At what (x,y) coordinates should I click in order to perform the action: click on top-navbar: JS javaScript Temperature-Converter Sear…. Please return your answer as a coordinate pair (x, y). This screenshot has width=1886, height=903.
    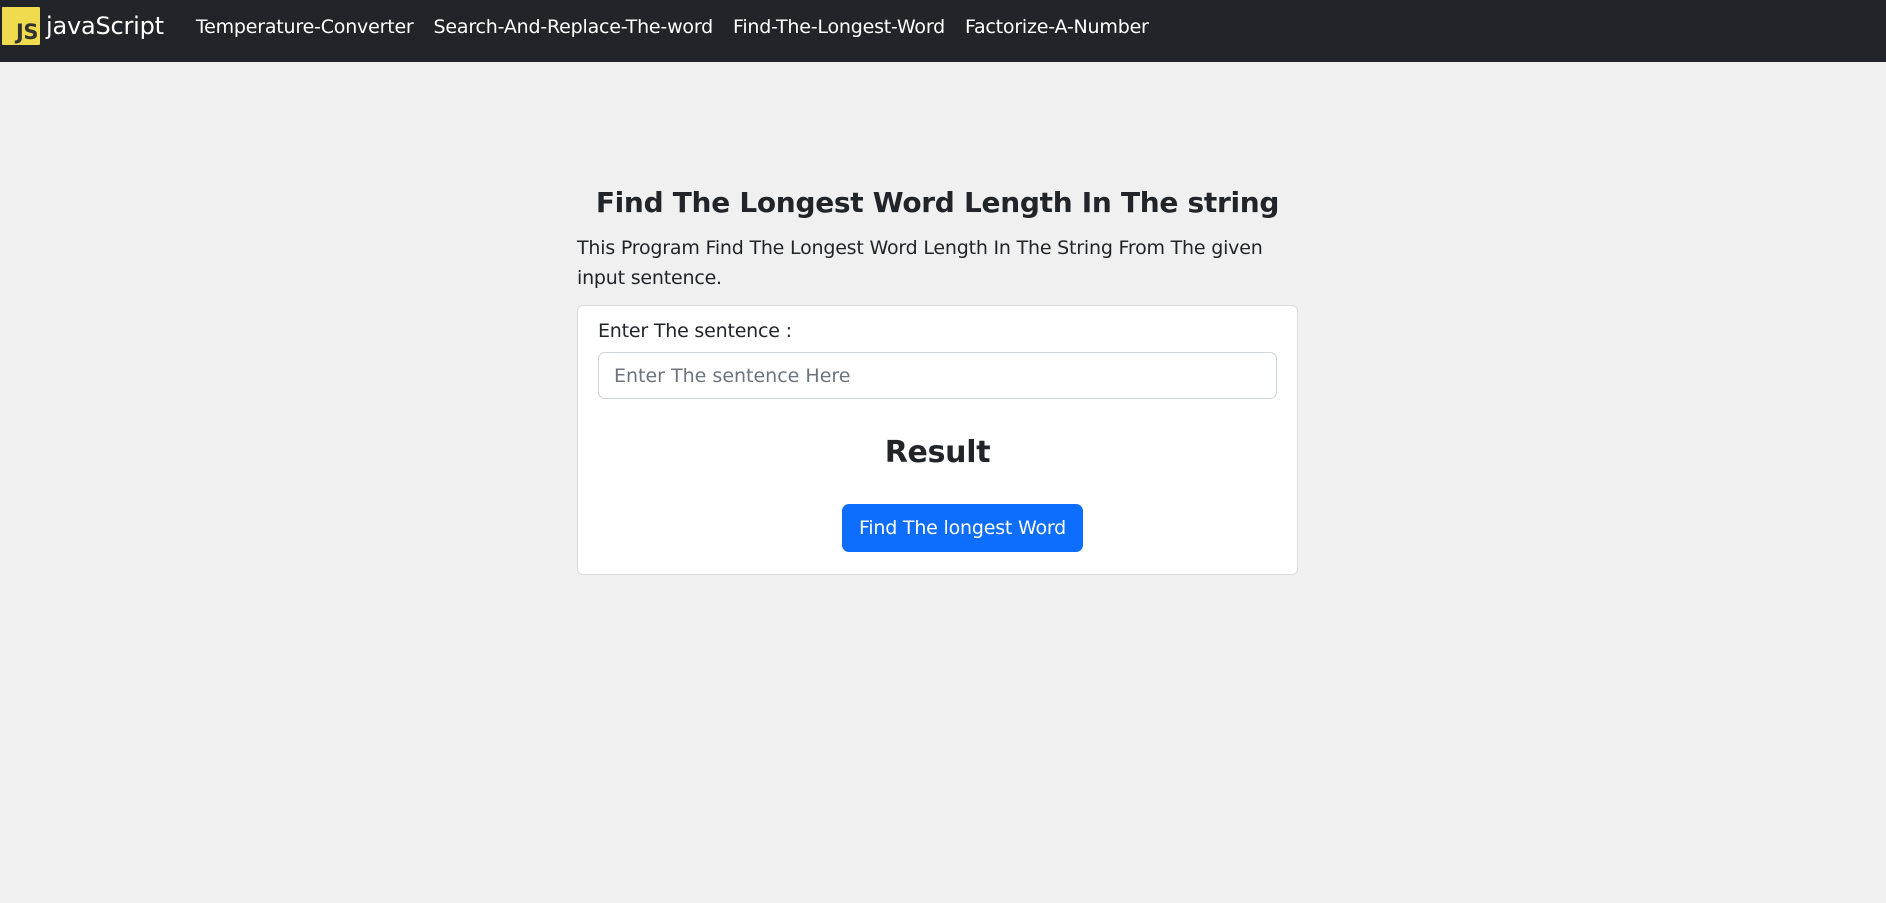
    Looking at the image, I should click on (943, 31).